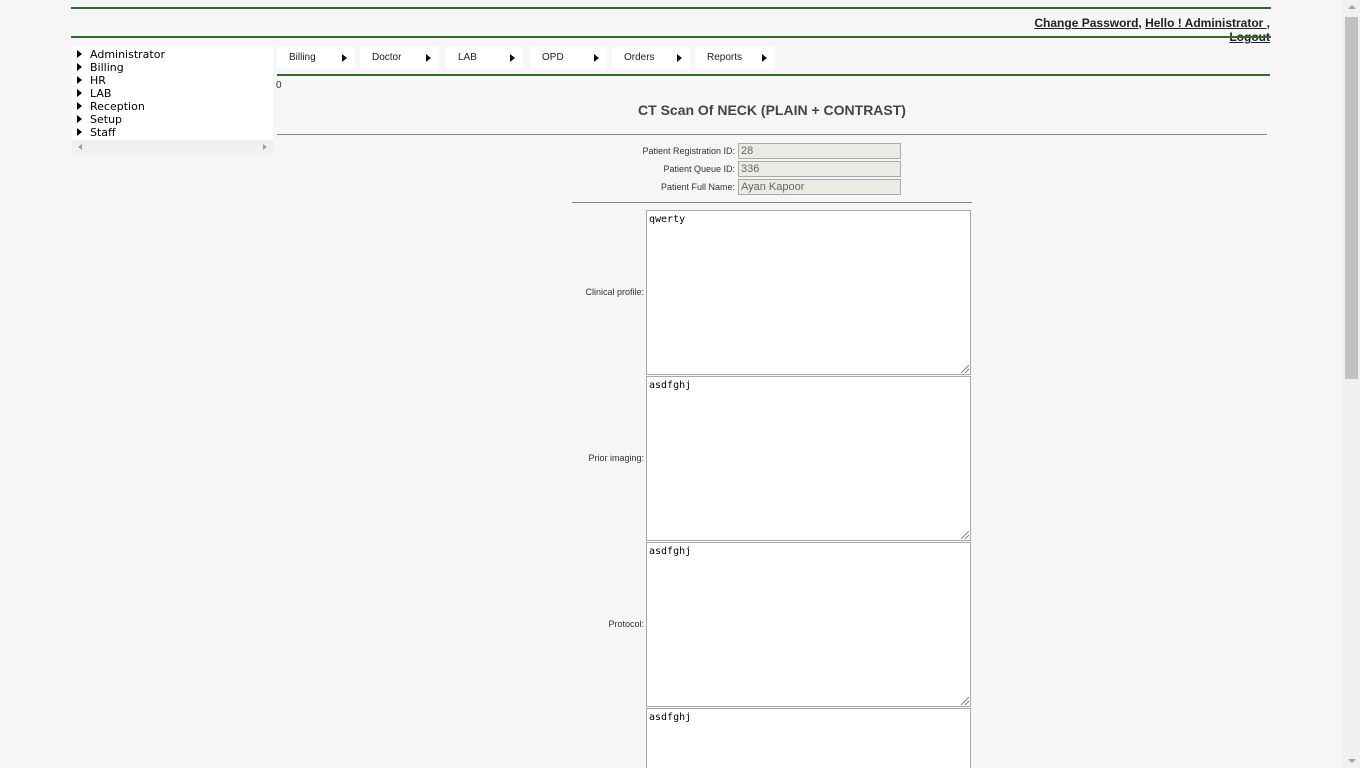 The height and width of the screenshot is (768, 1360). Describe the element at coordinates (808, 624) in the screenshot. I see `protocol-textarea: asdfghj` at that location.